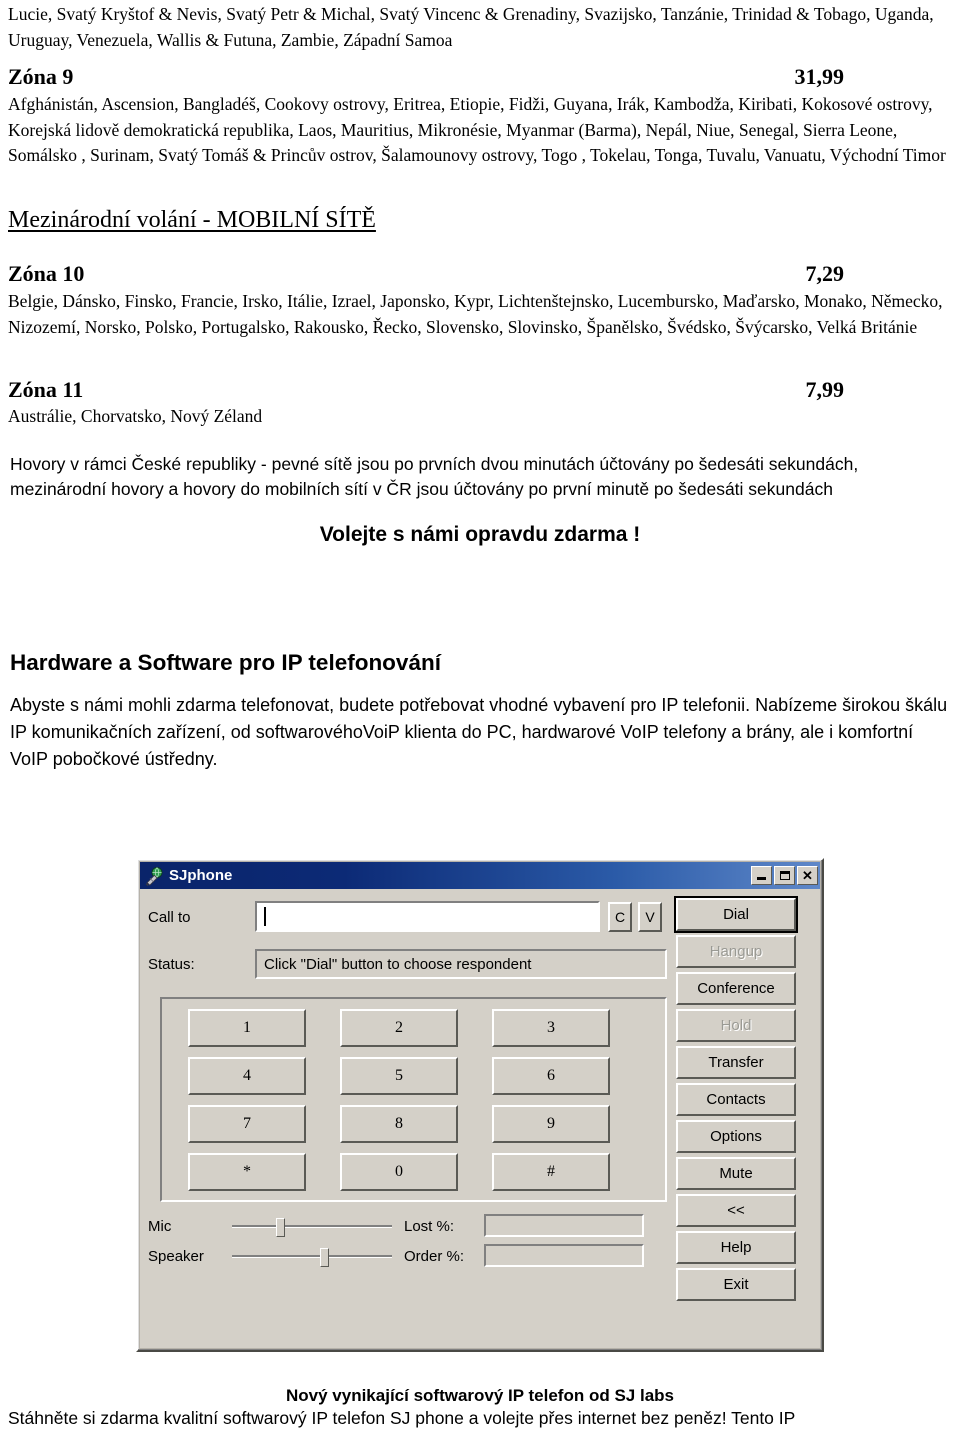 The image size is (960, 1434). What do you see at coordinates (399, 1124) in the screenshot?
I see `keypad-key-8: 8` at bounding box center [399, 1124].